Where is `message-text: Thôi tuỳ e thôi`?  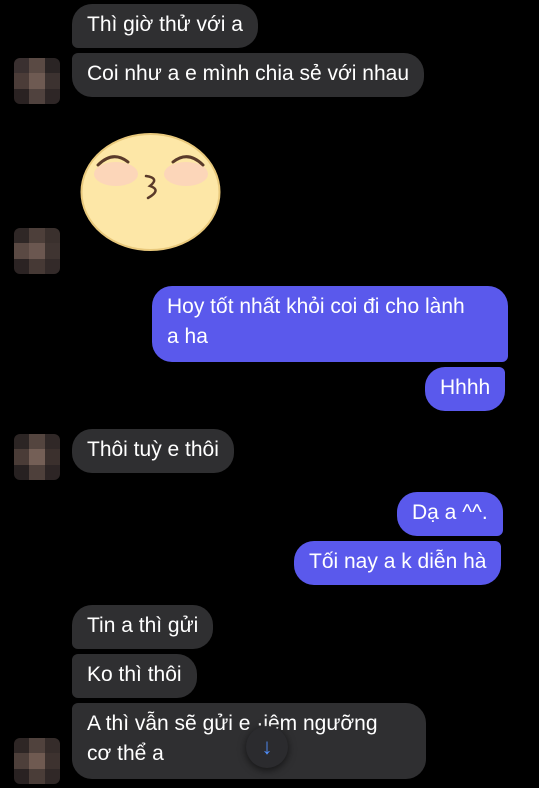
message-text: Thôi tuỳ e thôi is located at coordinates (153, 449).